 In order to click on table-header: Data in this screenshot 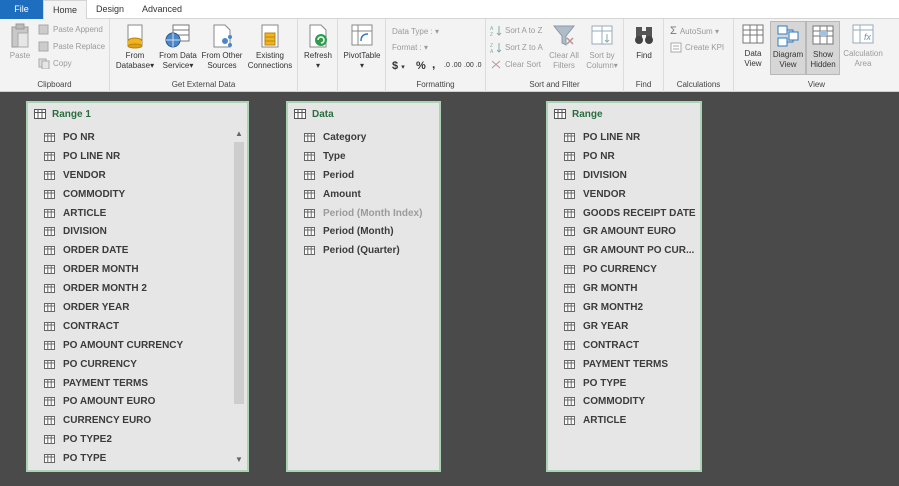, I will do `click(363, 114)`.